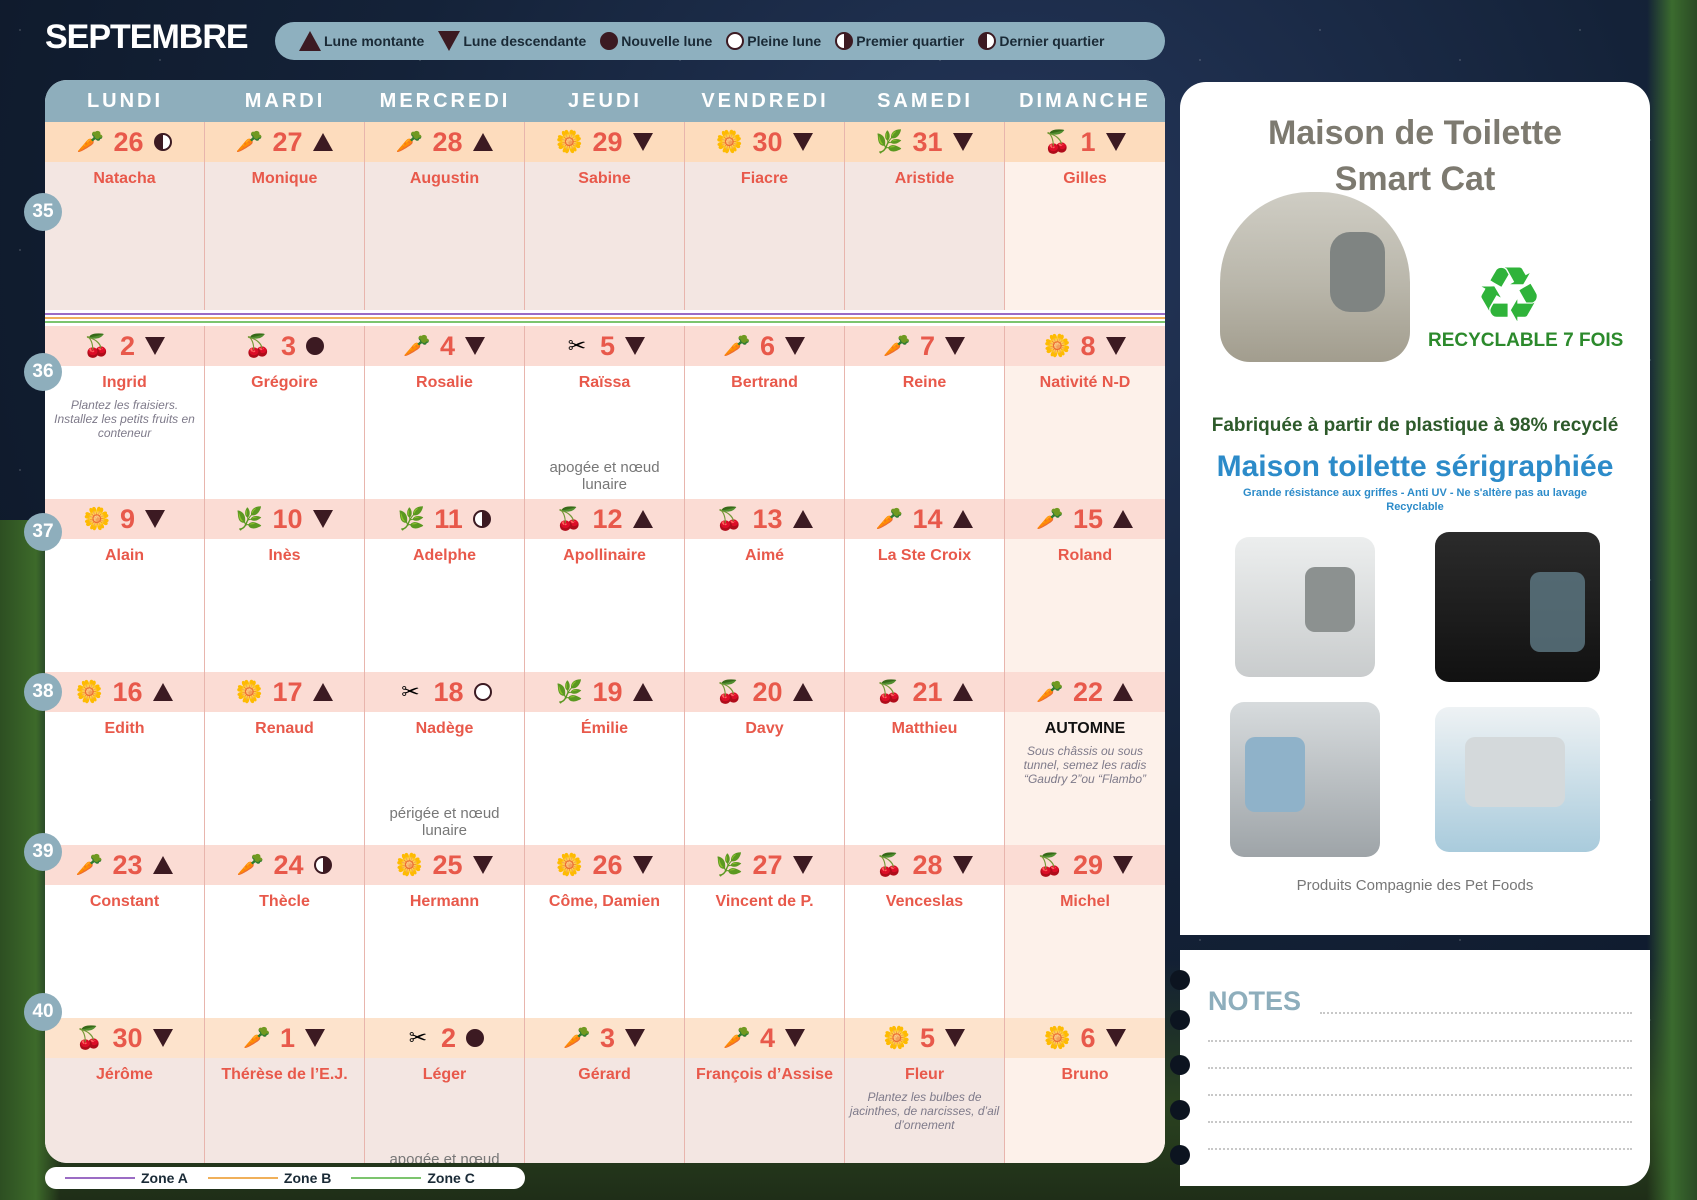  Describe the element at coordinates (285, 585) in the screenshot. I see `day-cell: 🌿 10 Inès` at that location.